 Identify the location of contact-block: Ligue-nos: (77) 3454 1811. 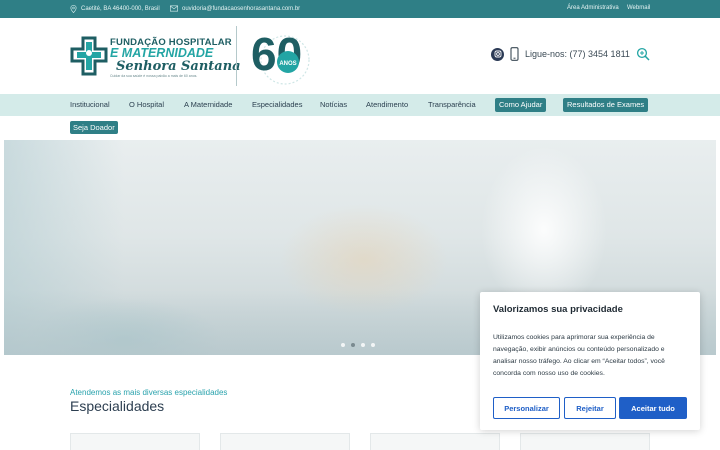
(560, 54).